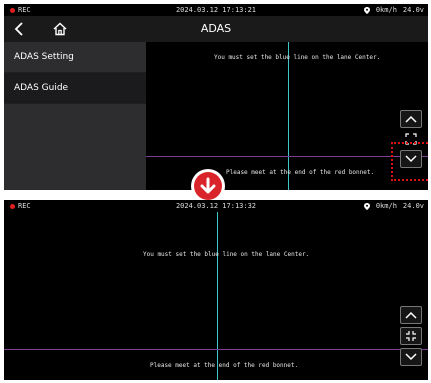  I want to click on down-button, so click(411, 357).